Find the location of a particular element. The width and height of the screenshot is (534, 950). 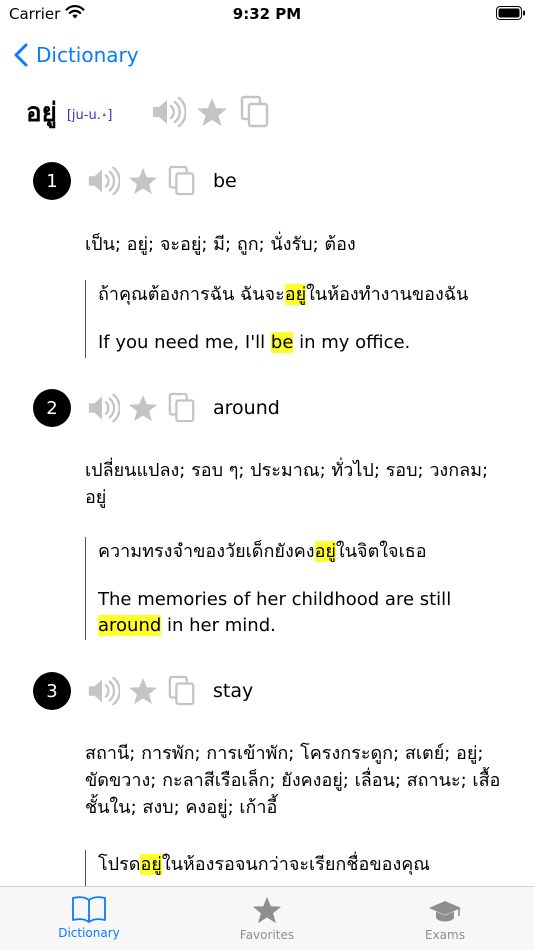

back-button: Dictionary is located at coordinates (76, 55).